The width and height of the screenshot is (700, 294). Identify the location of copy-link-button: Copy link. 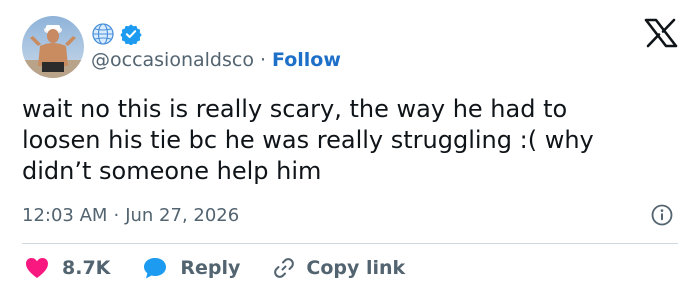
(338, 268).